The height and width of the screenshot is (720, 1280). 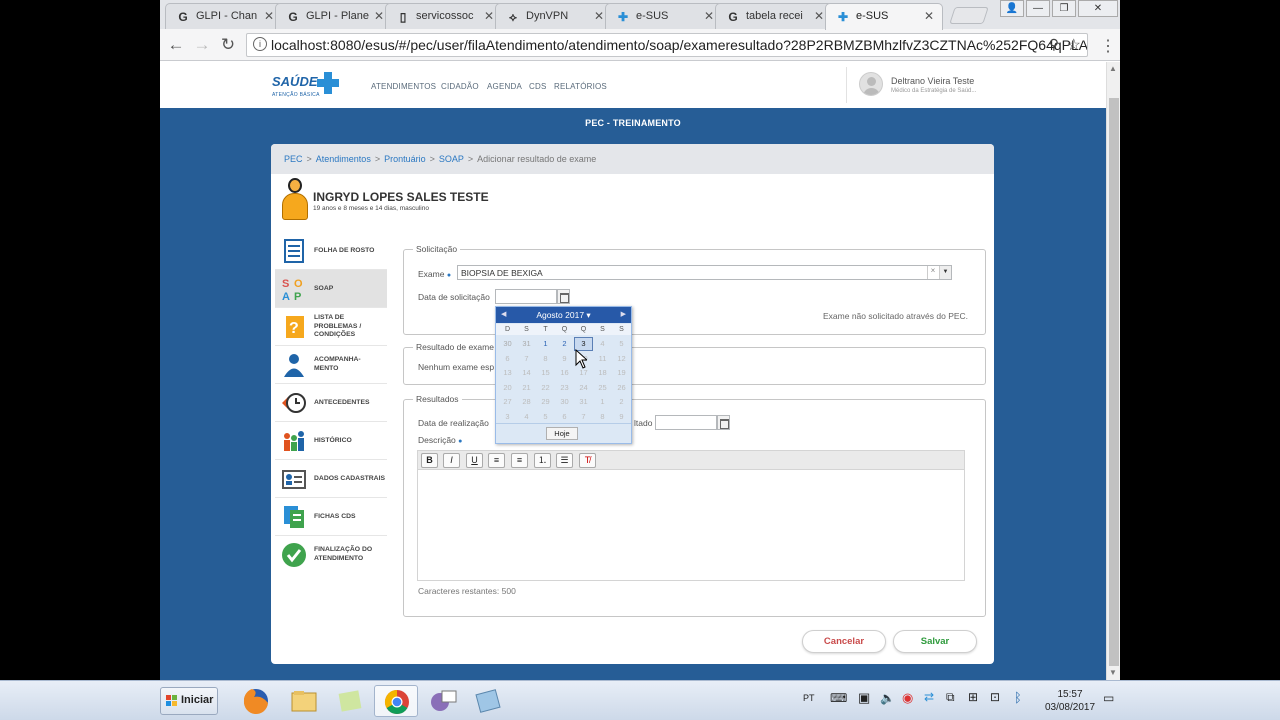 What do you see at coordinates (1054, 44) in the screenshot?
I see `zoom-icon: ⚲` at bounding box center [1054, 44].